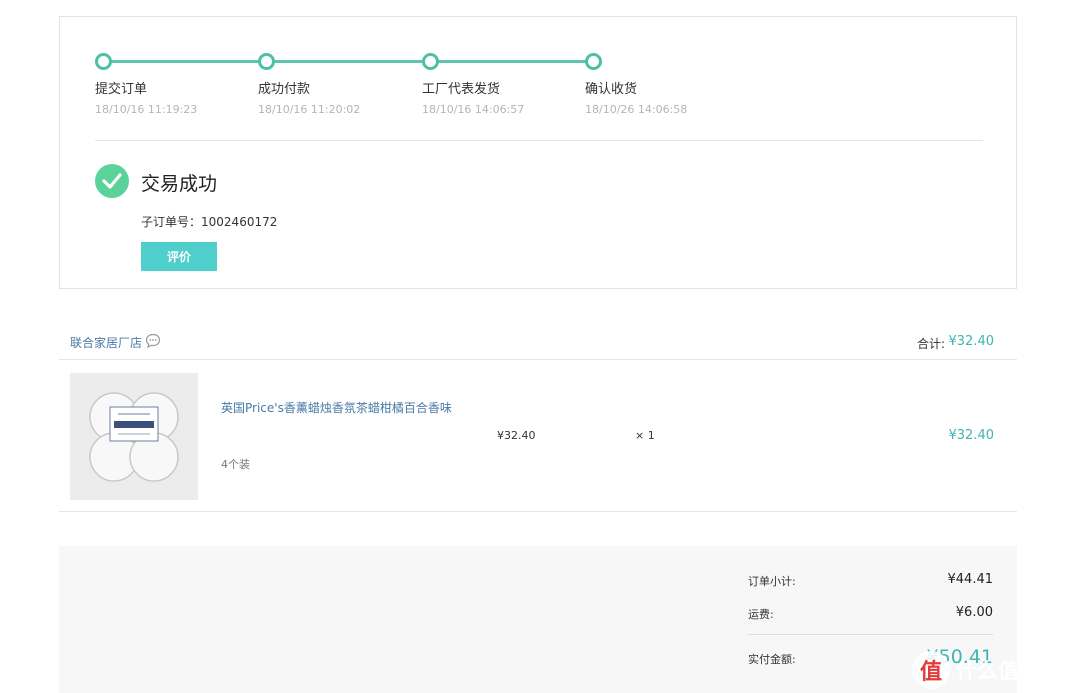  Describe the element at coordinates (239, 222) in the screenshot. I see `order-no-value: 1002460172` at that location.